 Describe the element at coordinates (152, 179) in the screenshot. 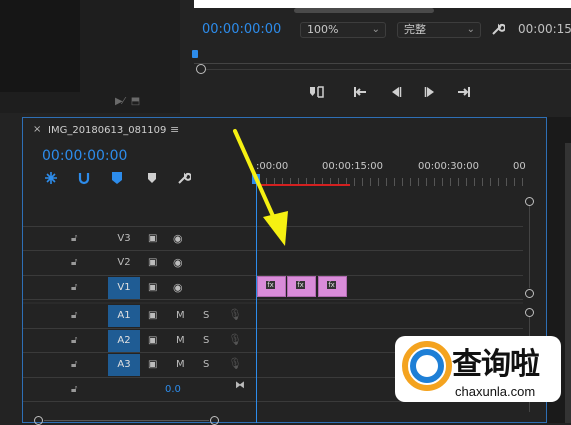

I see `marker-icon` at that location.